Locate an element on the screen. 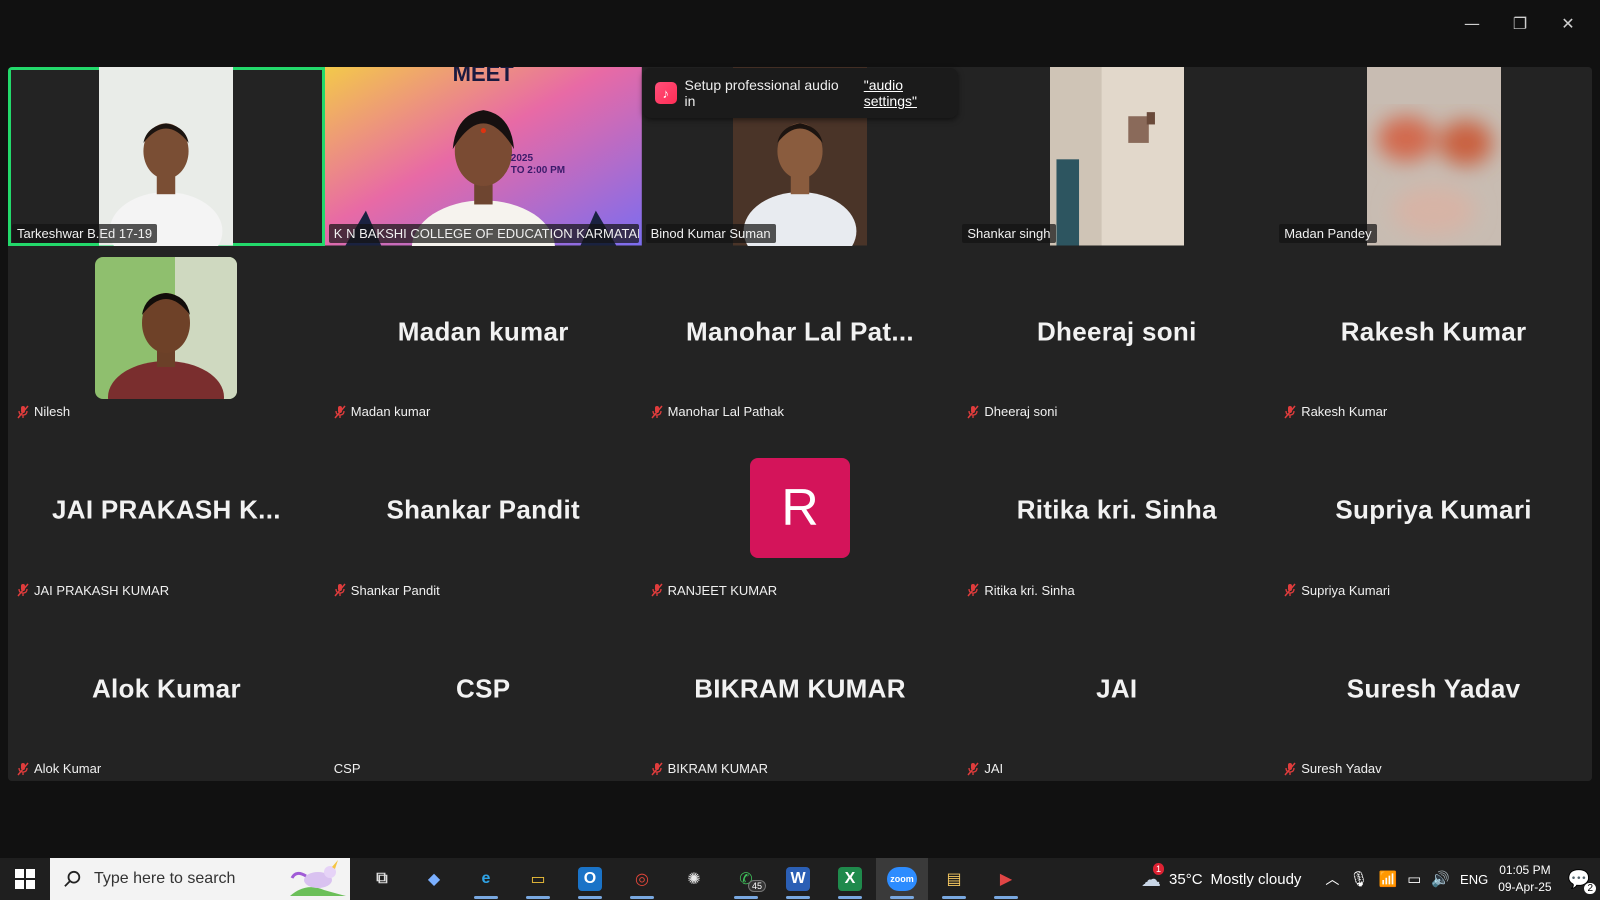  start-button is located at coordinates (25, 879).